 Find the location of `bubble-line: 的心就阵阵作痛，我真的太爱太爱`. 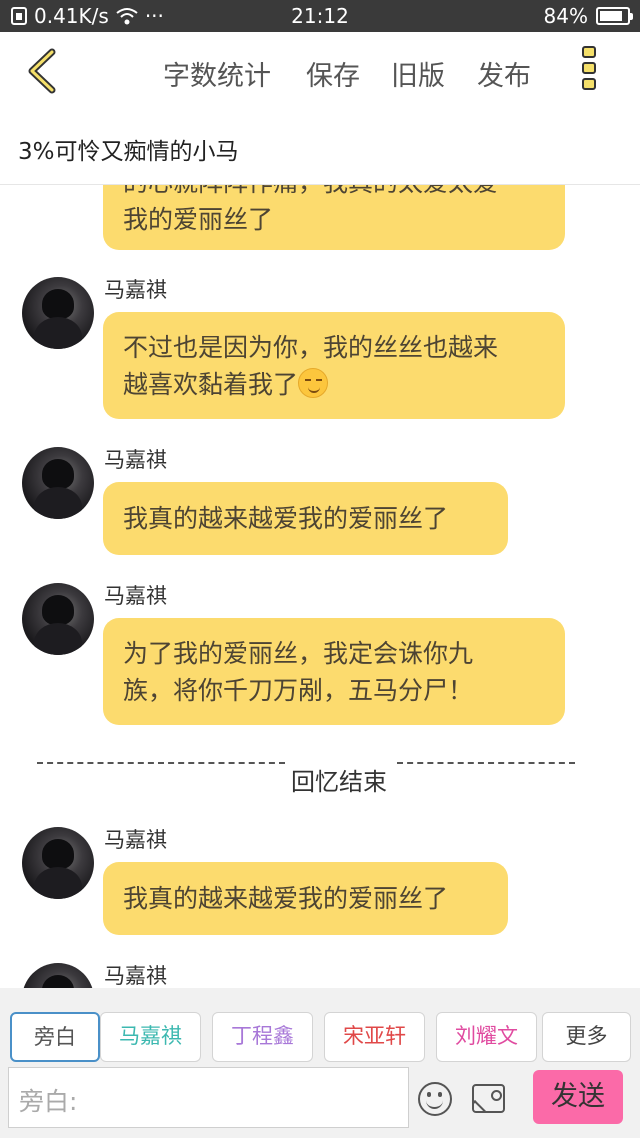

bubble-line: 的心就阵阵作痛，我真的太爱太爱 is located at coordinates (334, 193).